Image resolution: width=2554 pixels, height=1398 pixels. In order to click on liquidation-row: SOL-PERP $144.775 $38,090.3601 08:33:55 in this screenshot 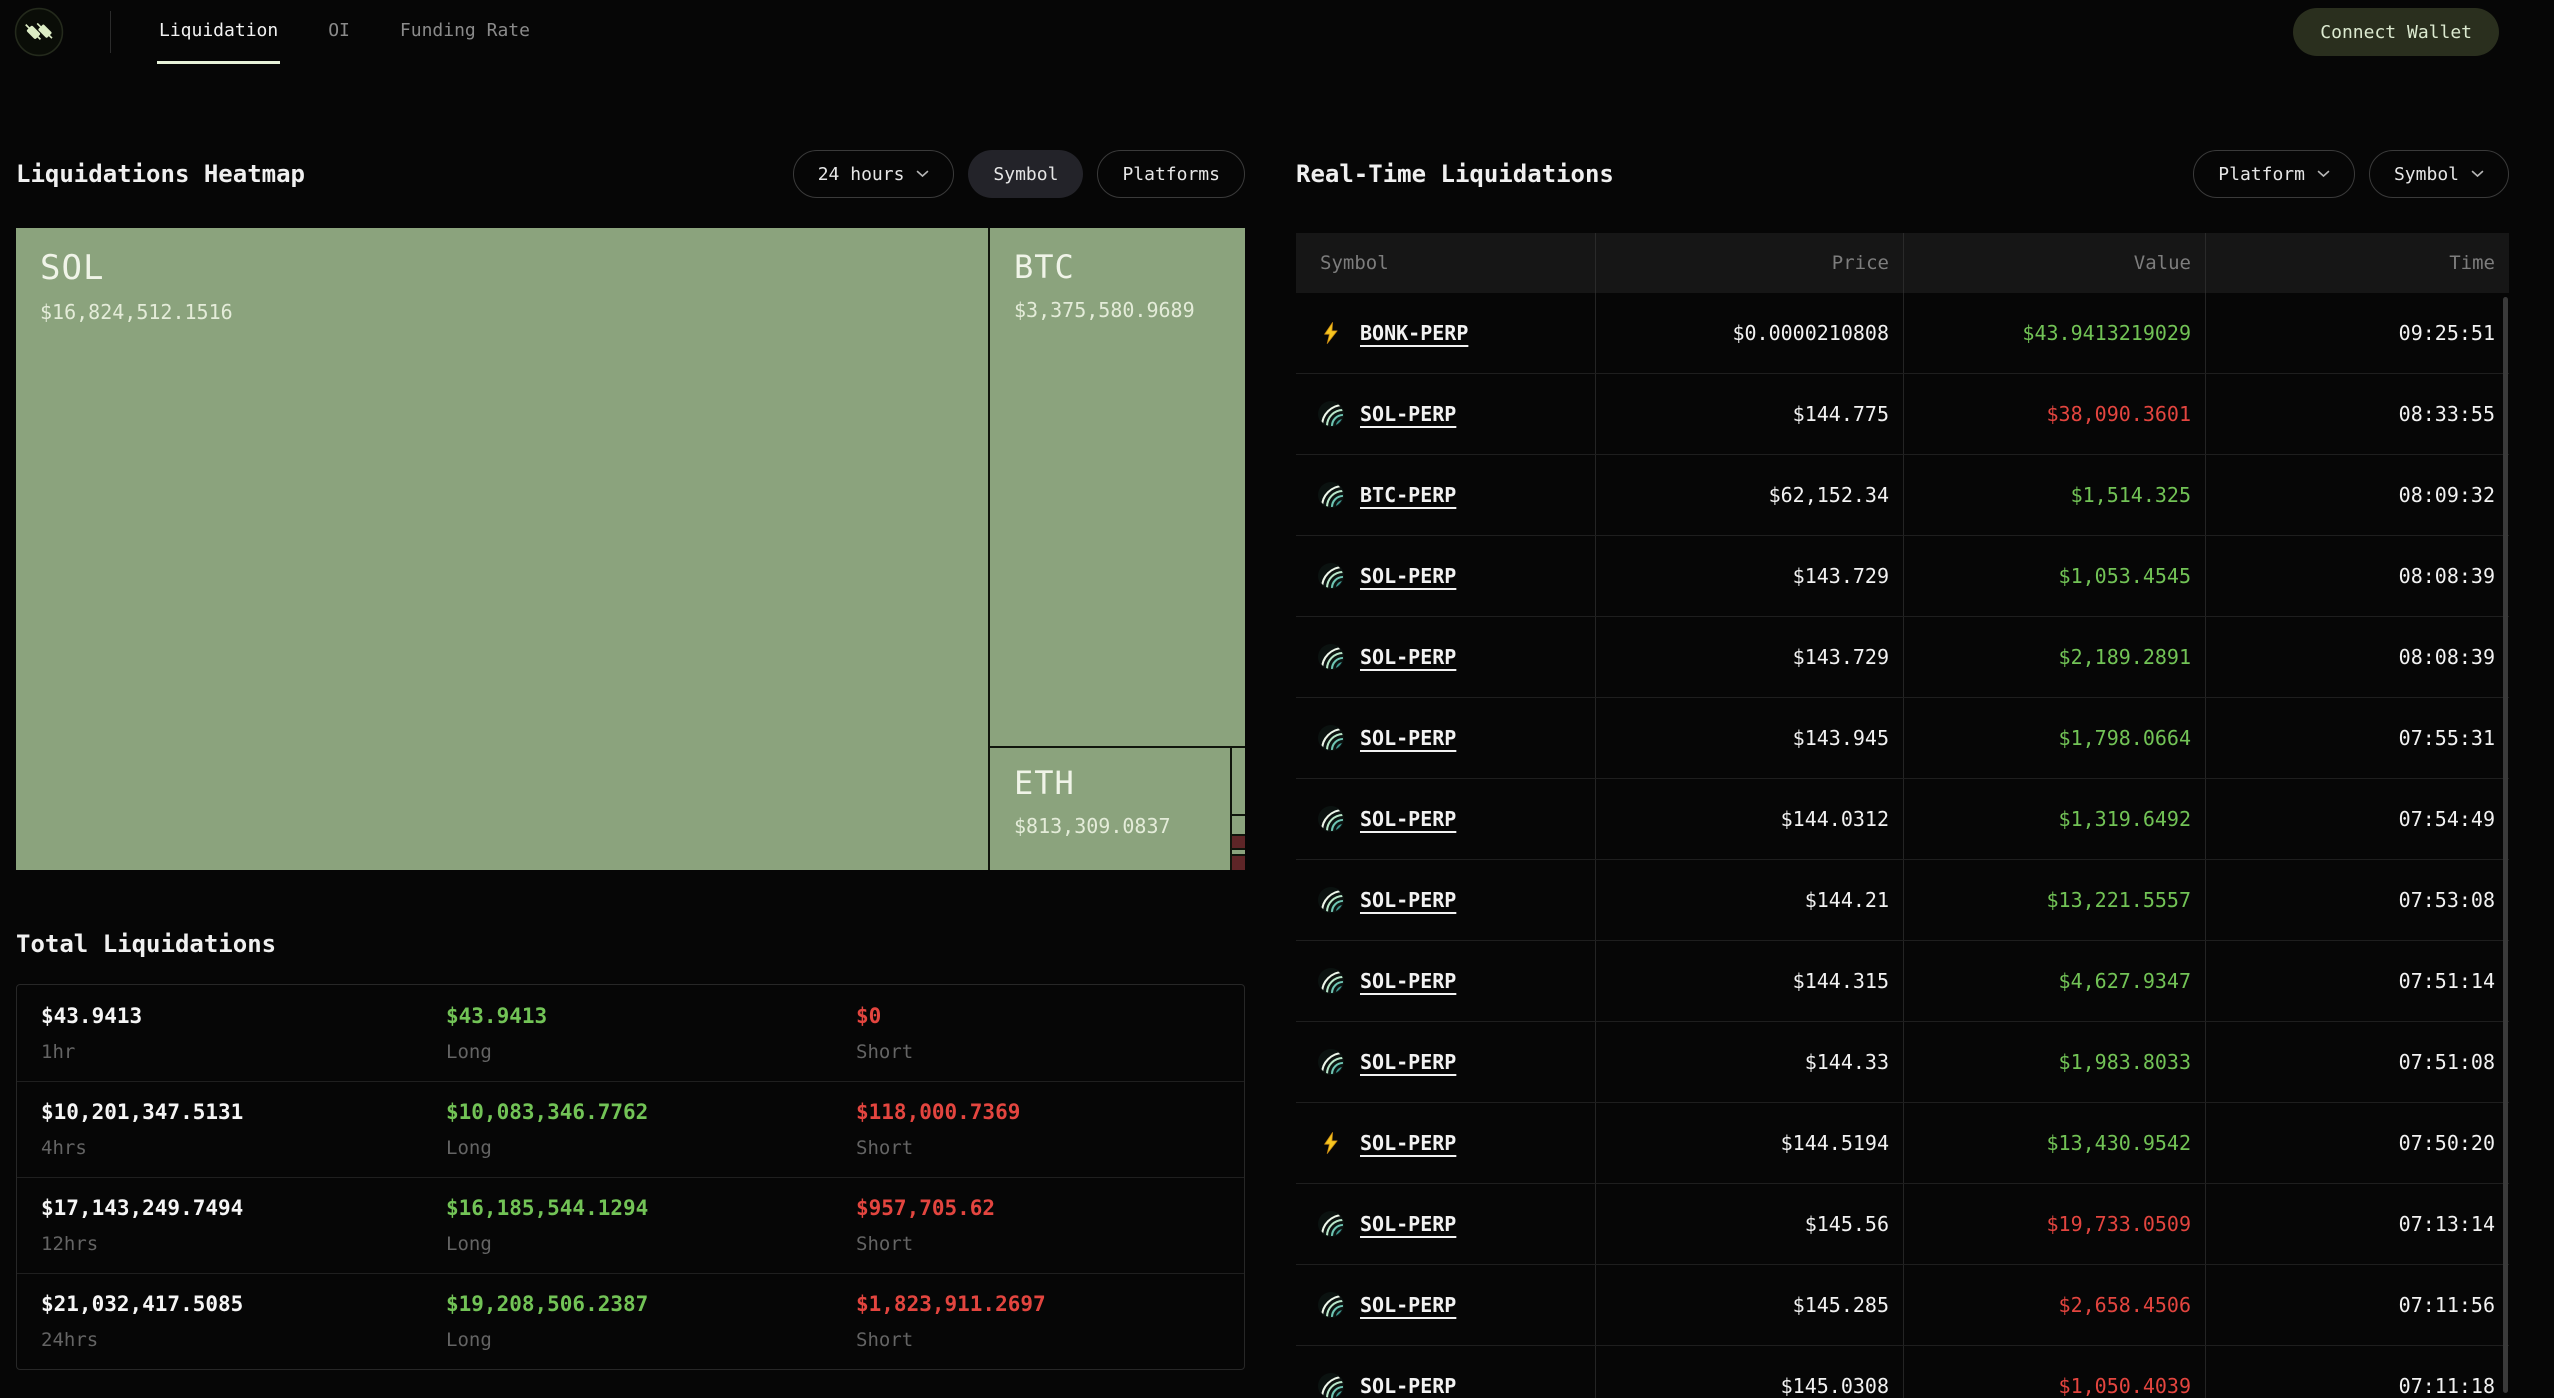, I will do `click(1902, 414)`.